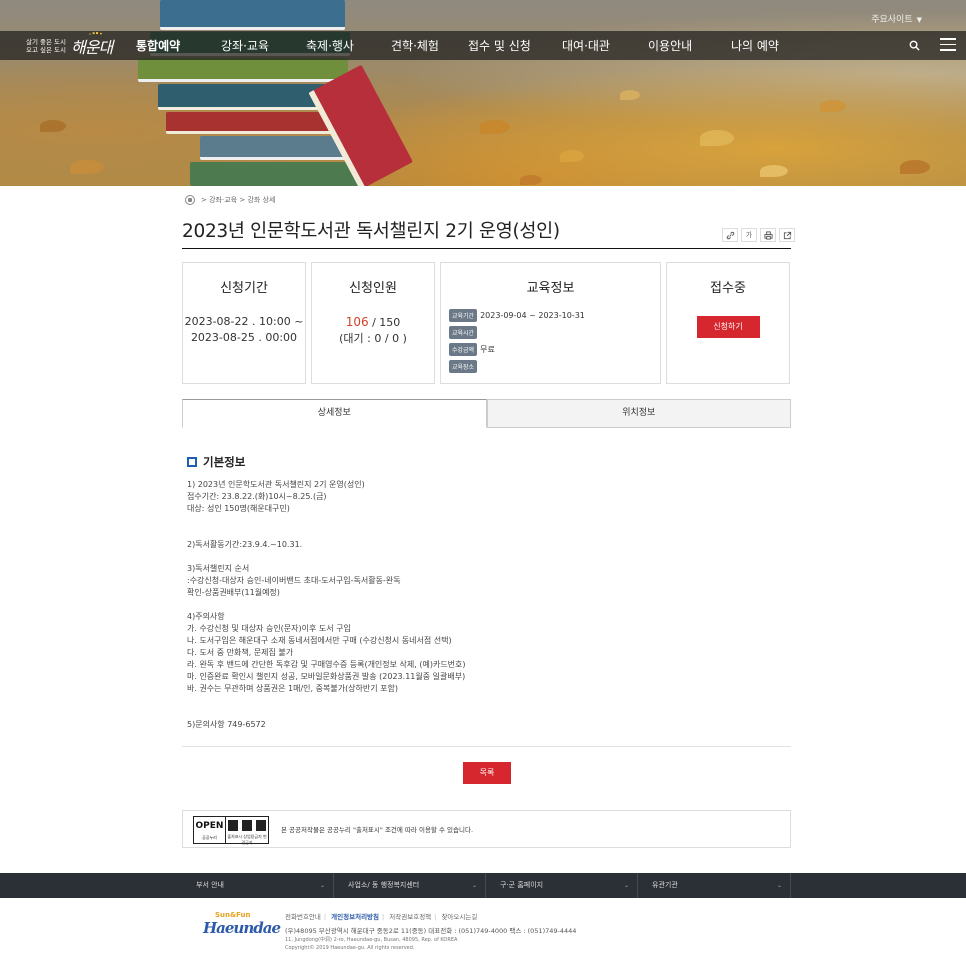  What do you see at coordinates (463, 349) in the screenshot?
I see `edu-tag: 수강금액` at bounding box center [463, 349].